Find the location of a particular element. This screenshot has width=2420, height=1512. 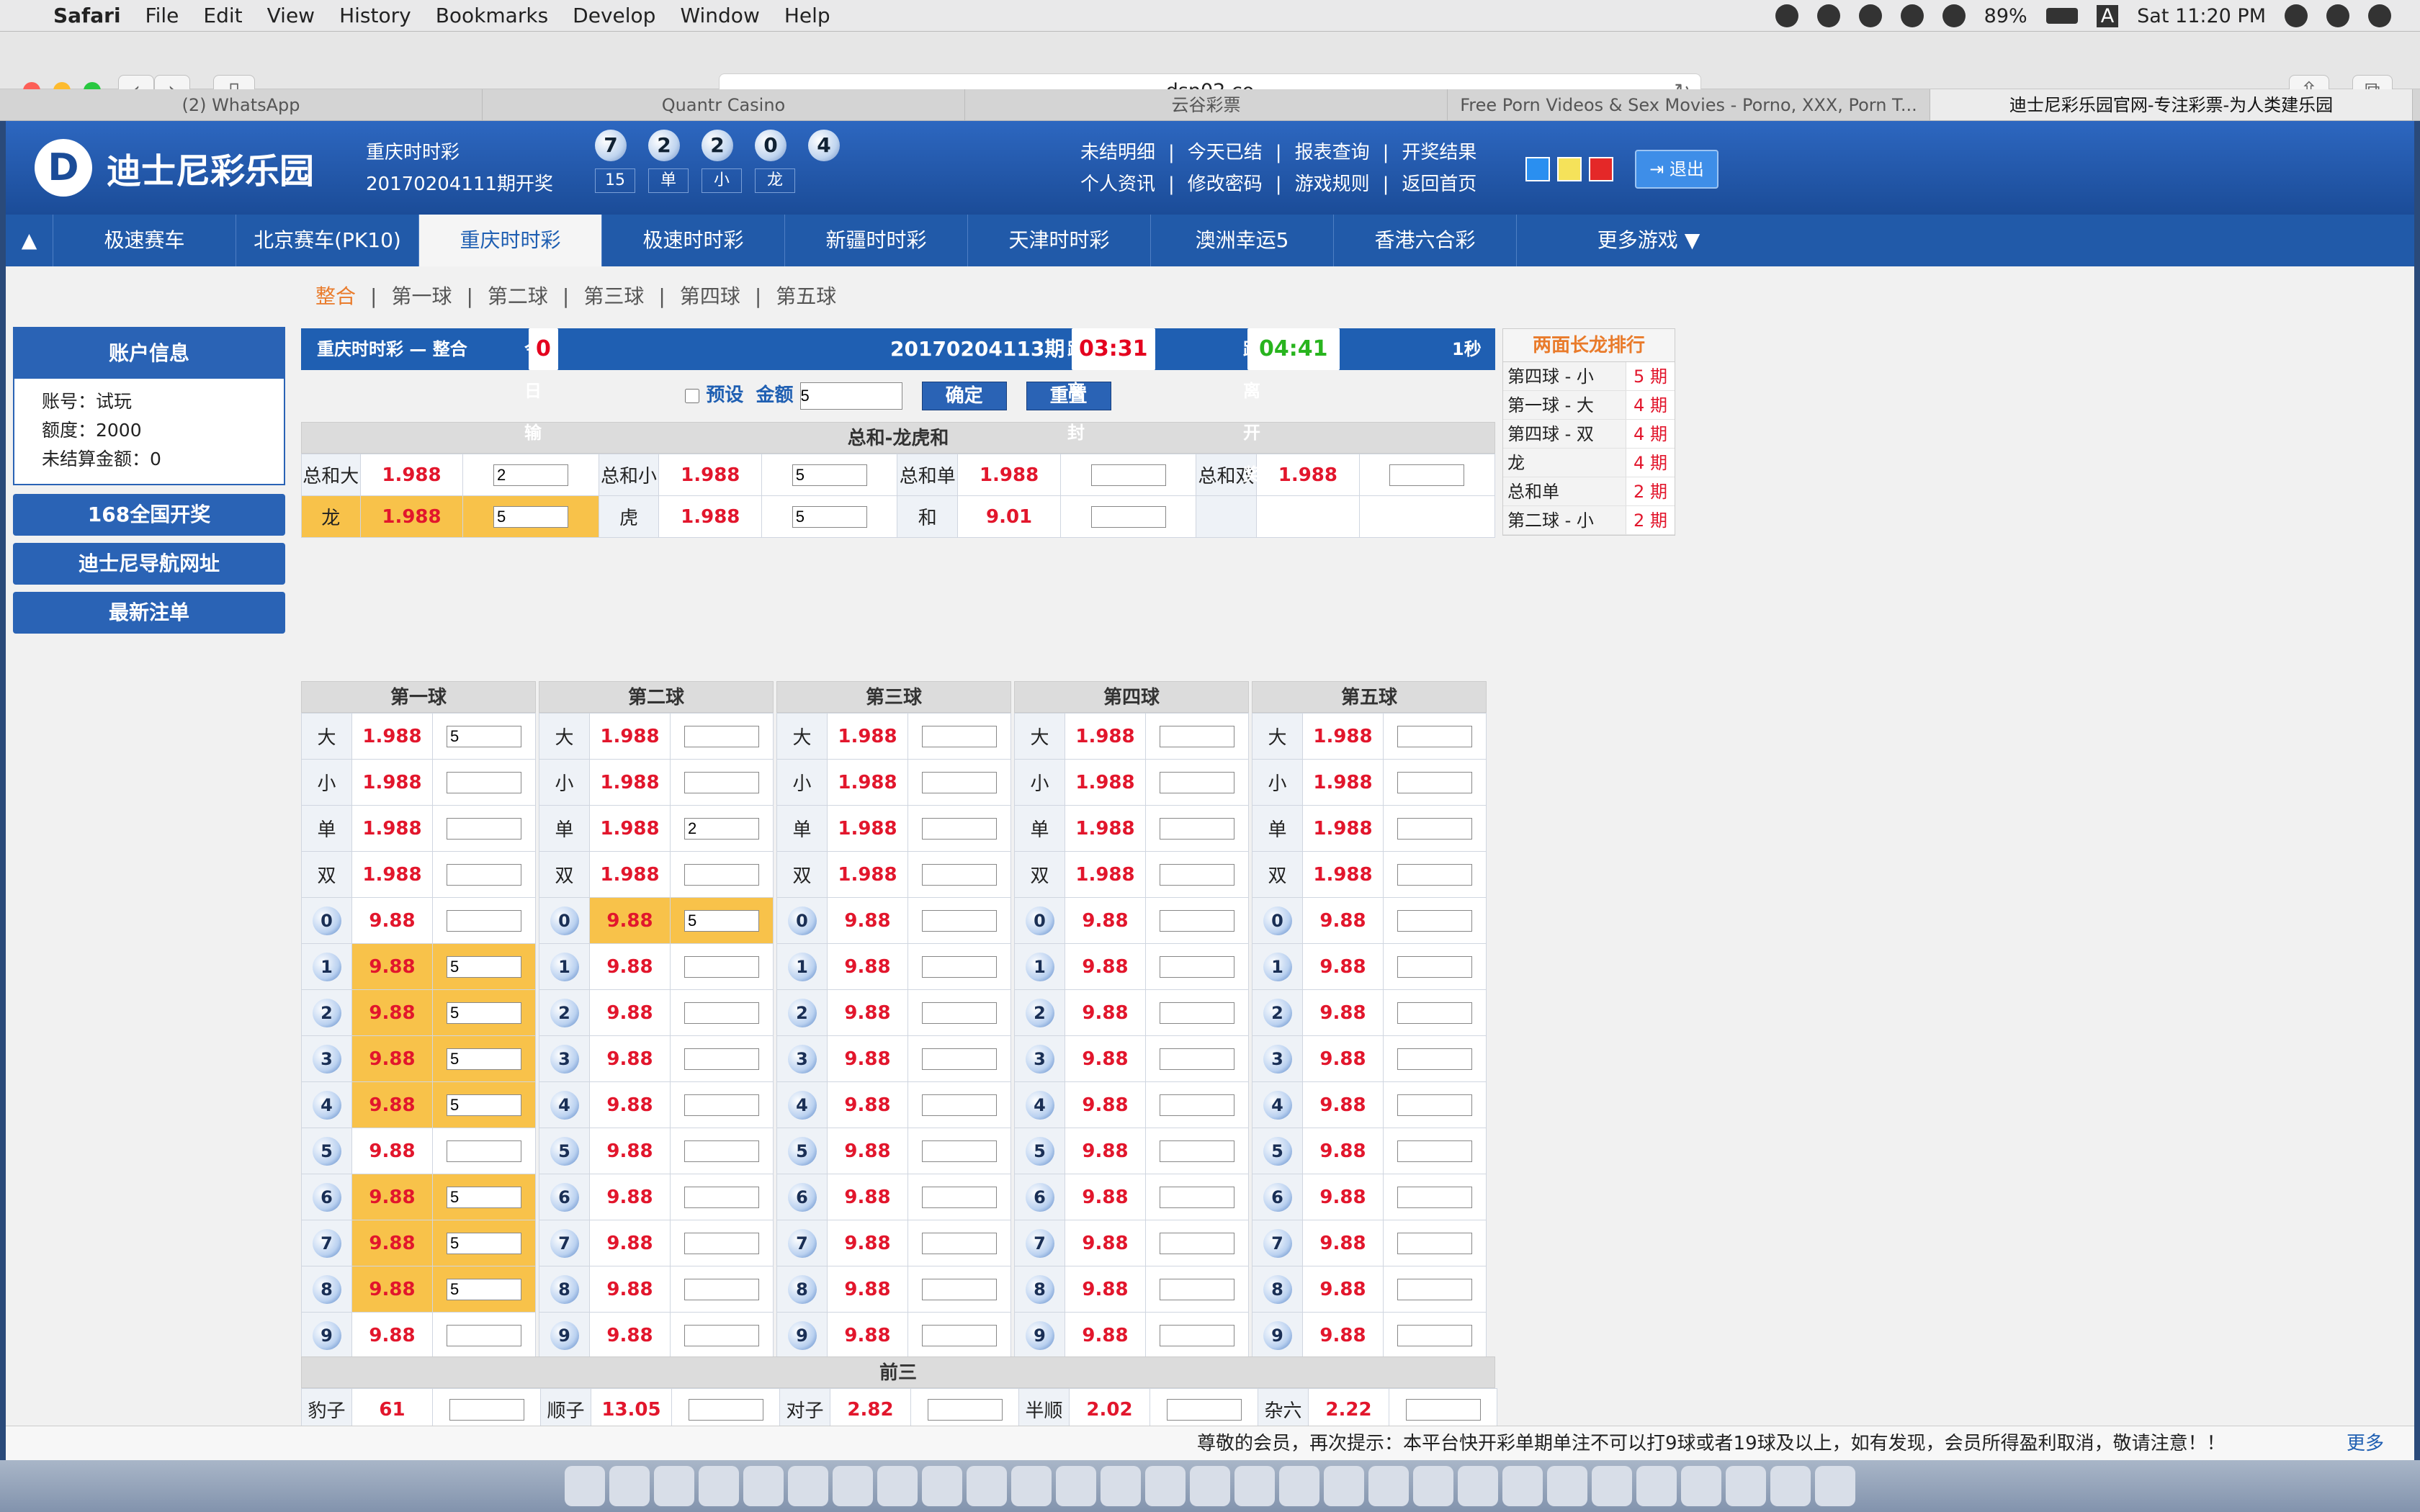

bluetooth-icon is located at coordinates (1870, 15).